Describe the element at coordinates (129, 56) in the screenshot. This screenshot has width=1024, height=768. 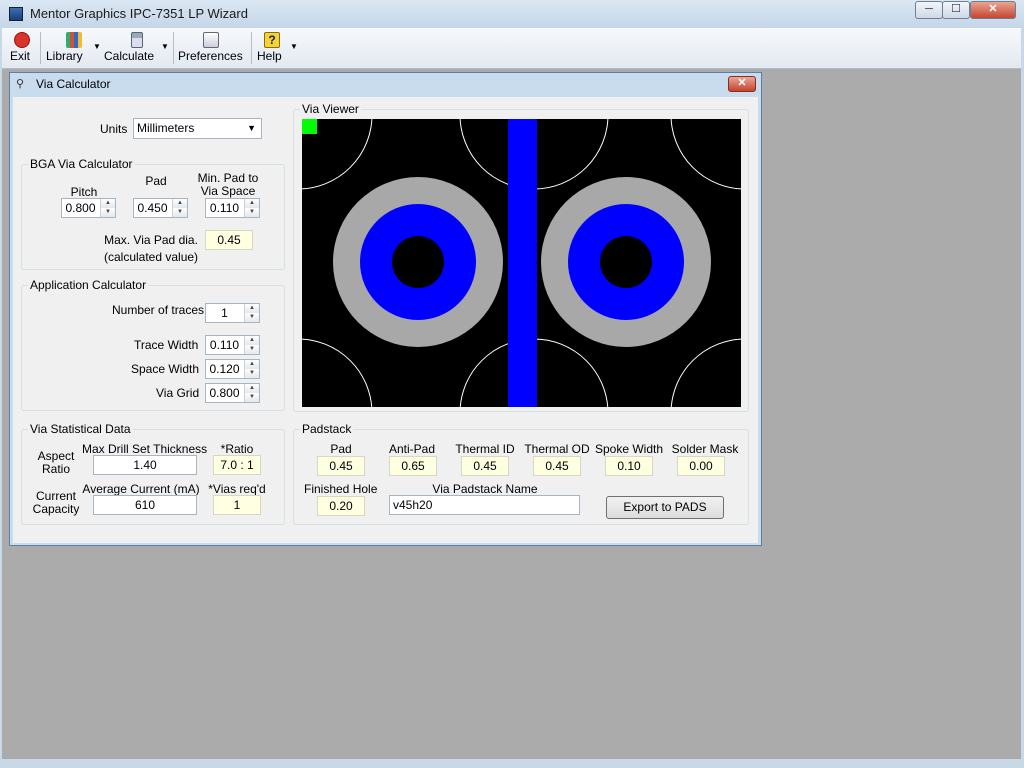
I see `calculate-label: Calculate` at that location.